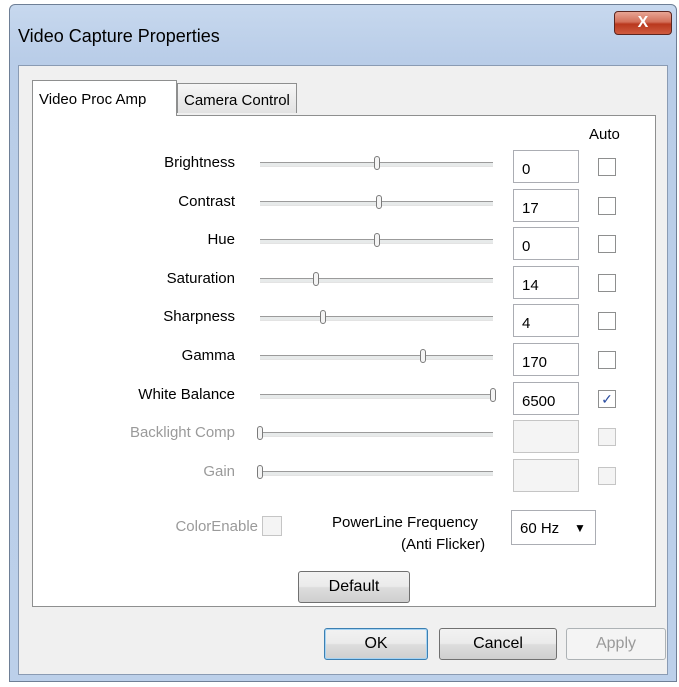  What do you see at coordinates (546, 282) in the screenshot?
I see `saturation-value-field: 14` at bounding box center [546, 282].